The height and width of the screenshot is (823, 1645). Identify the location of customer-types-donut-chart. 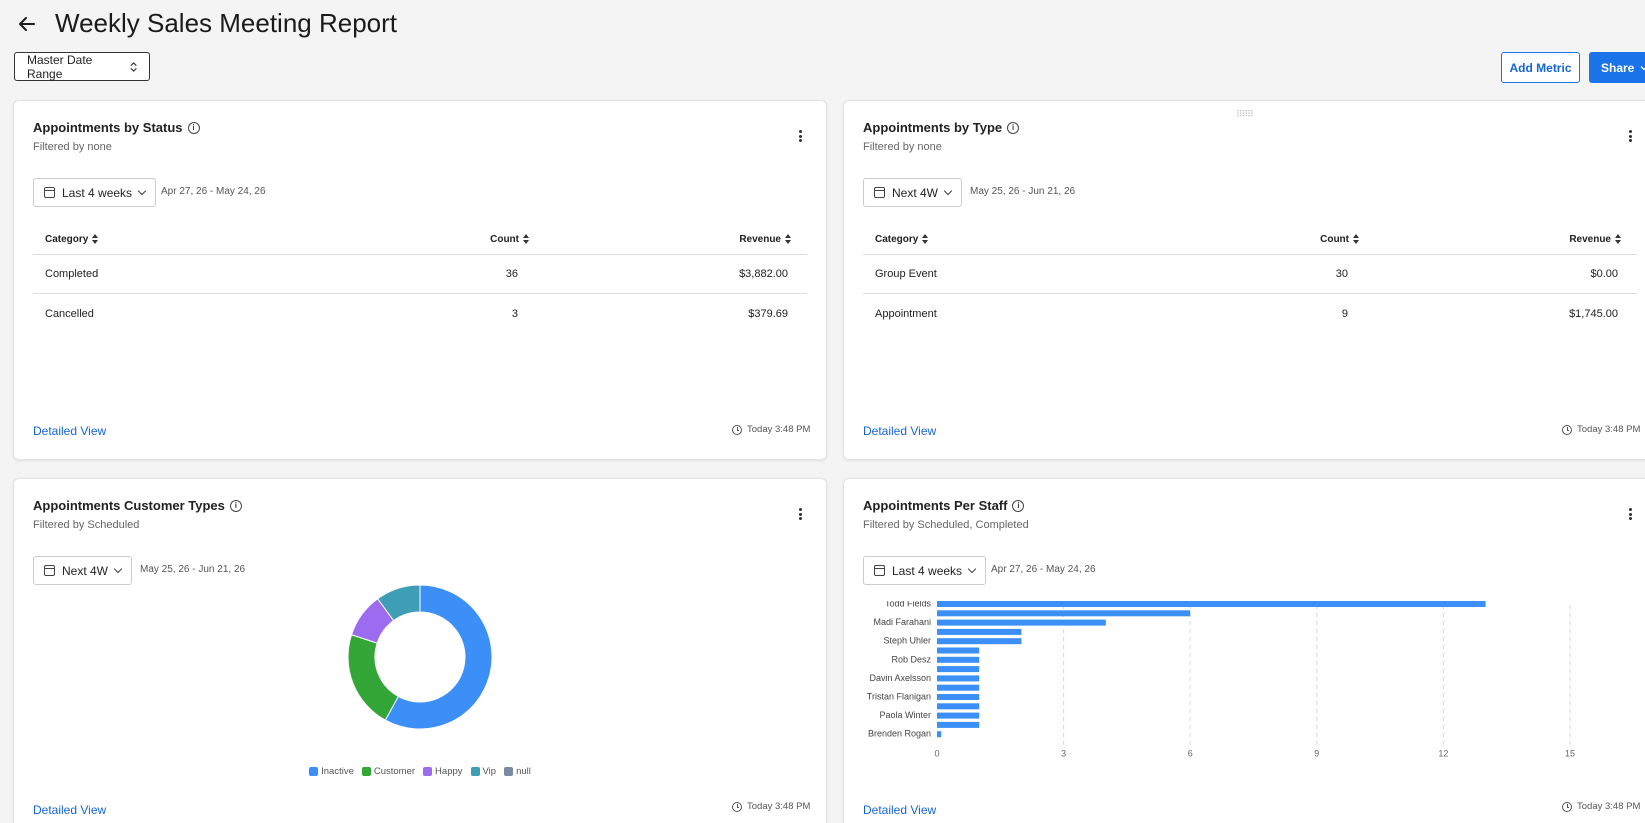
(420, 657).